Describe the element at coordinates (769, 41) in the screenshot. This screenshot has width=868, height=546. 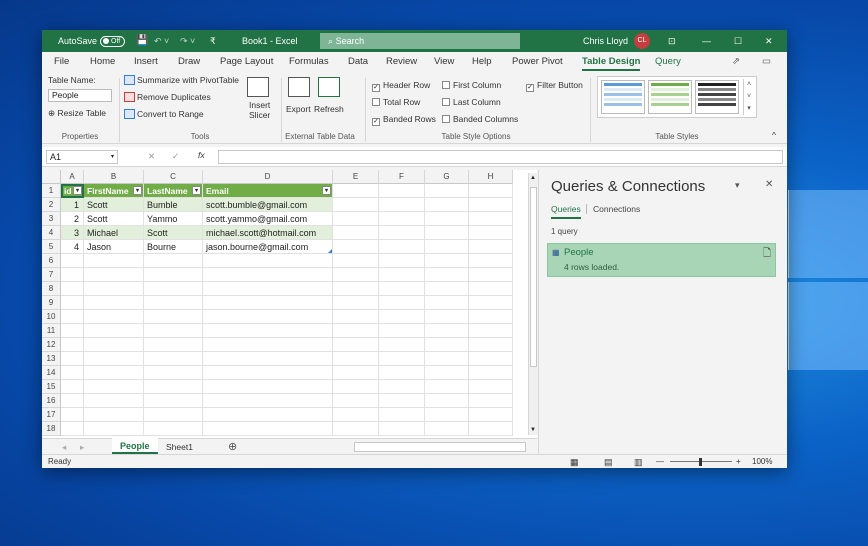
I see `close-button: ✕` at that location.